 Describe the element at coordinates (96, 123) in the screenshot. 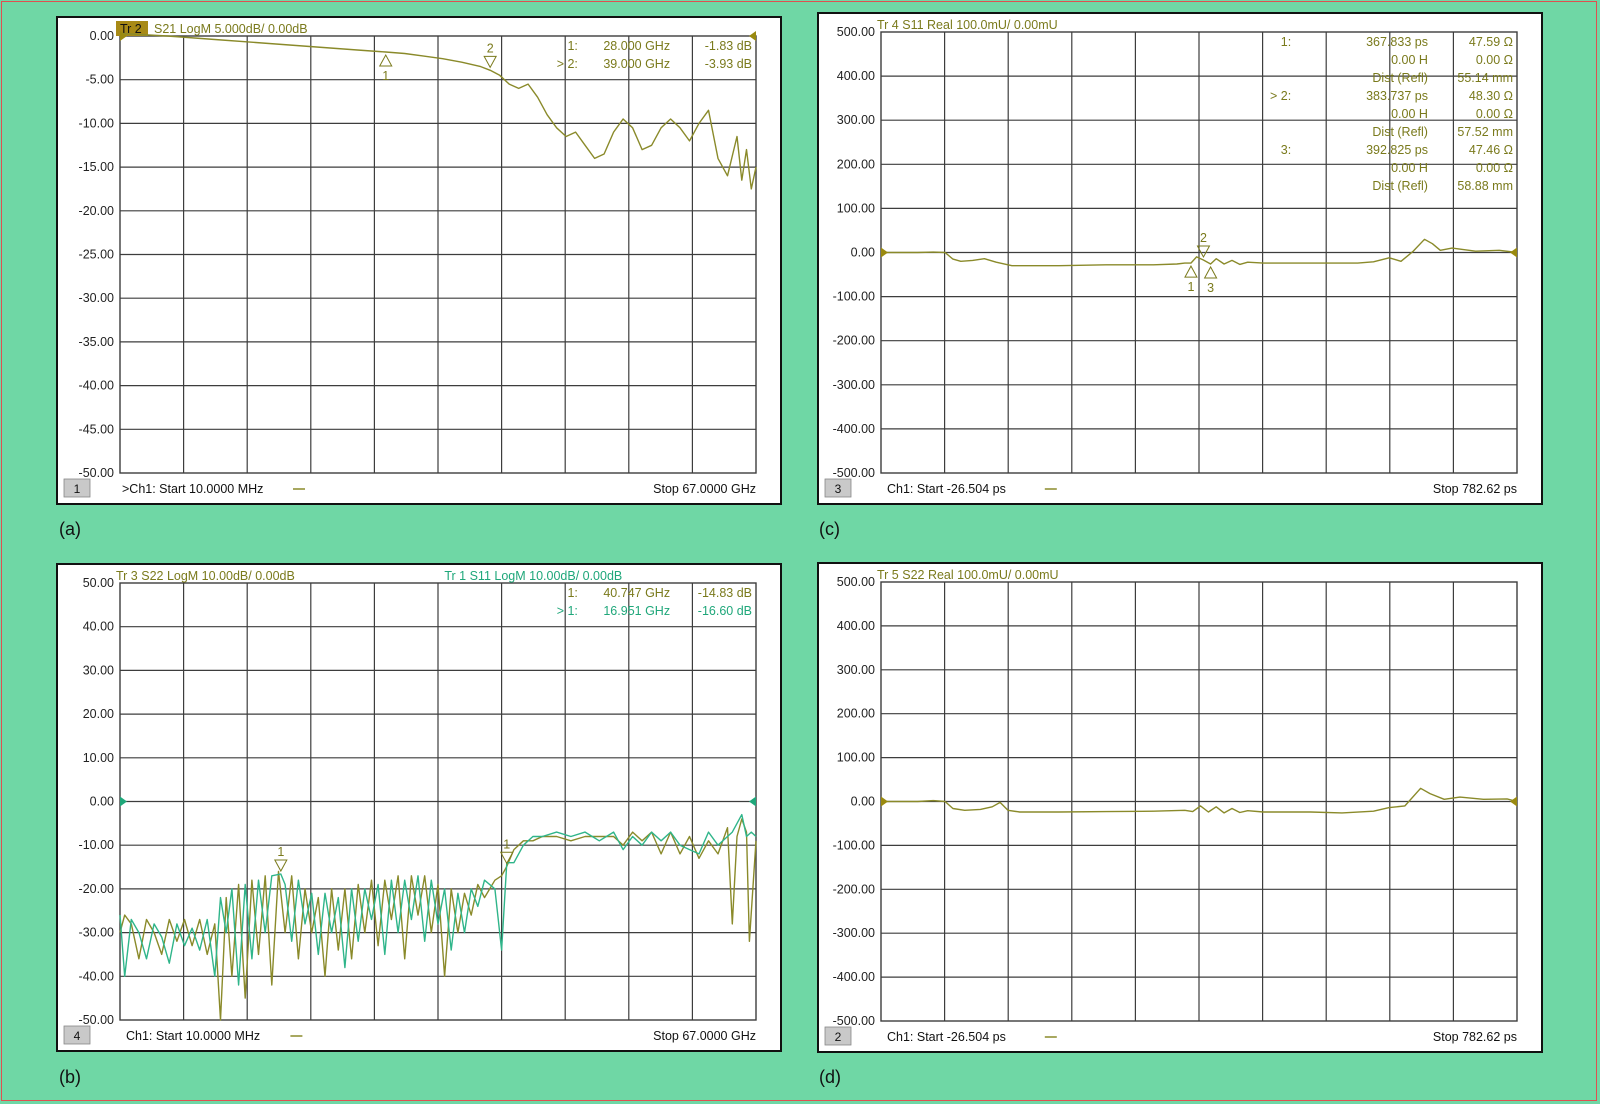

I see `y-tick-label: -10.00` at that location.